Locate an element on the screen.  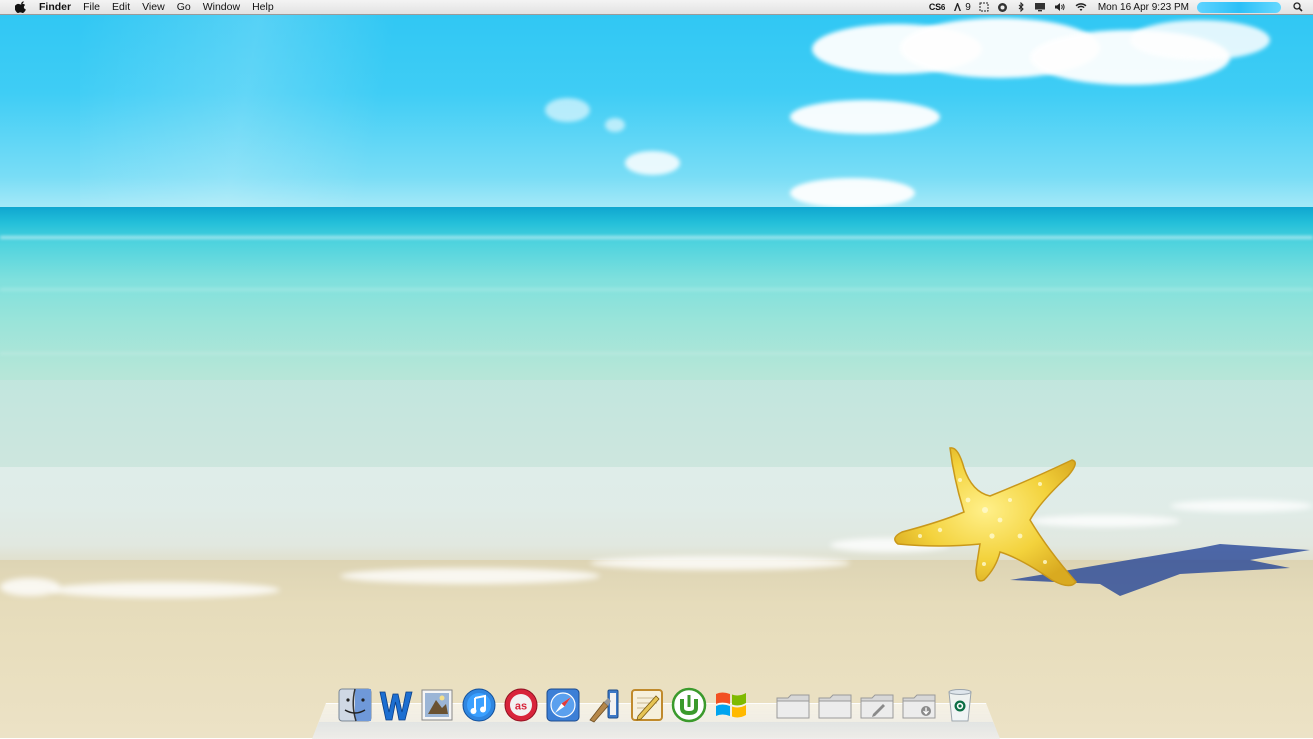
word-icon is located at coordinates (396, 706).